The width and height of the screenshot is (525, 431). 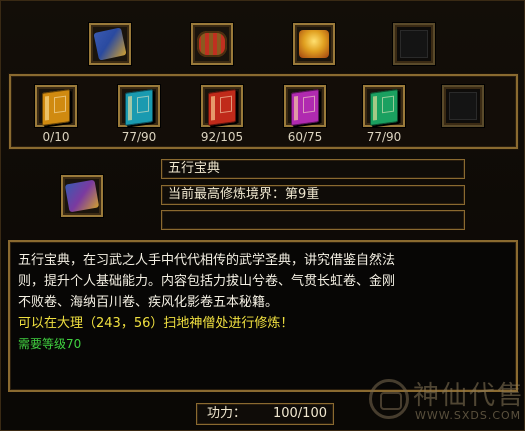 I want to click on watermark: 神仙代售 WWW.SXDS.COM, so click(x=447, y=401).